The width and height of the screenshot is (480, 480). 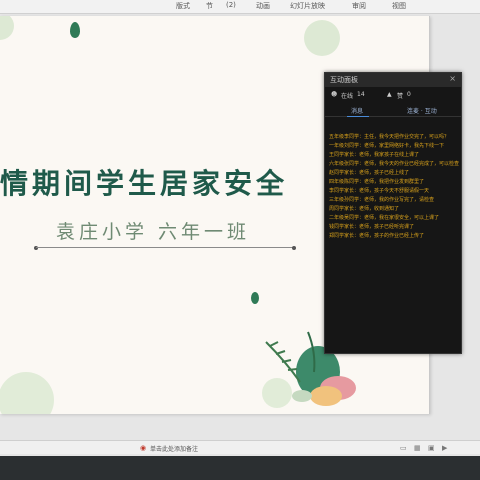 What do you see at coordinates (403, 448) in the screenshot?
I see `normal-view-icon: ▭` at bounding box center [403, 448].